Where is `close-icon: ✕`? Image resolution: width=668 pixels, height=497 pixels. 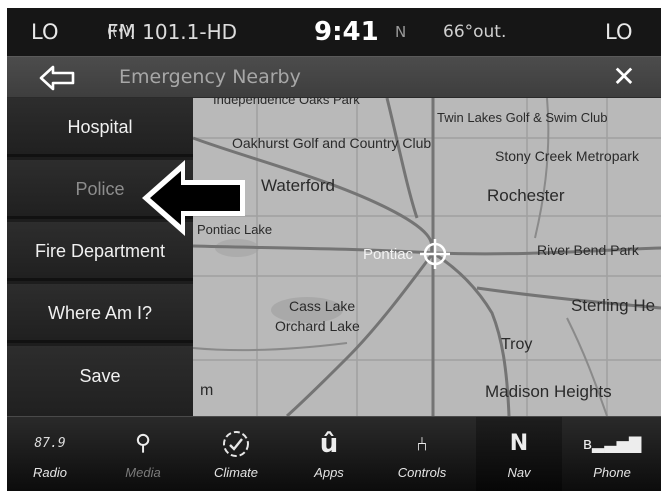
close-icon: ✕ is located at coordinates (624, 76).